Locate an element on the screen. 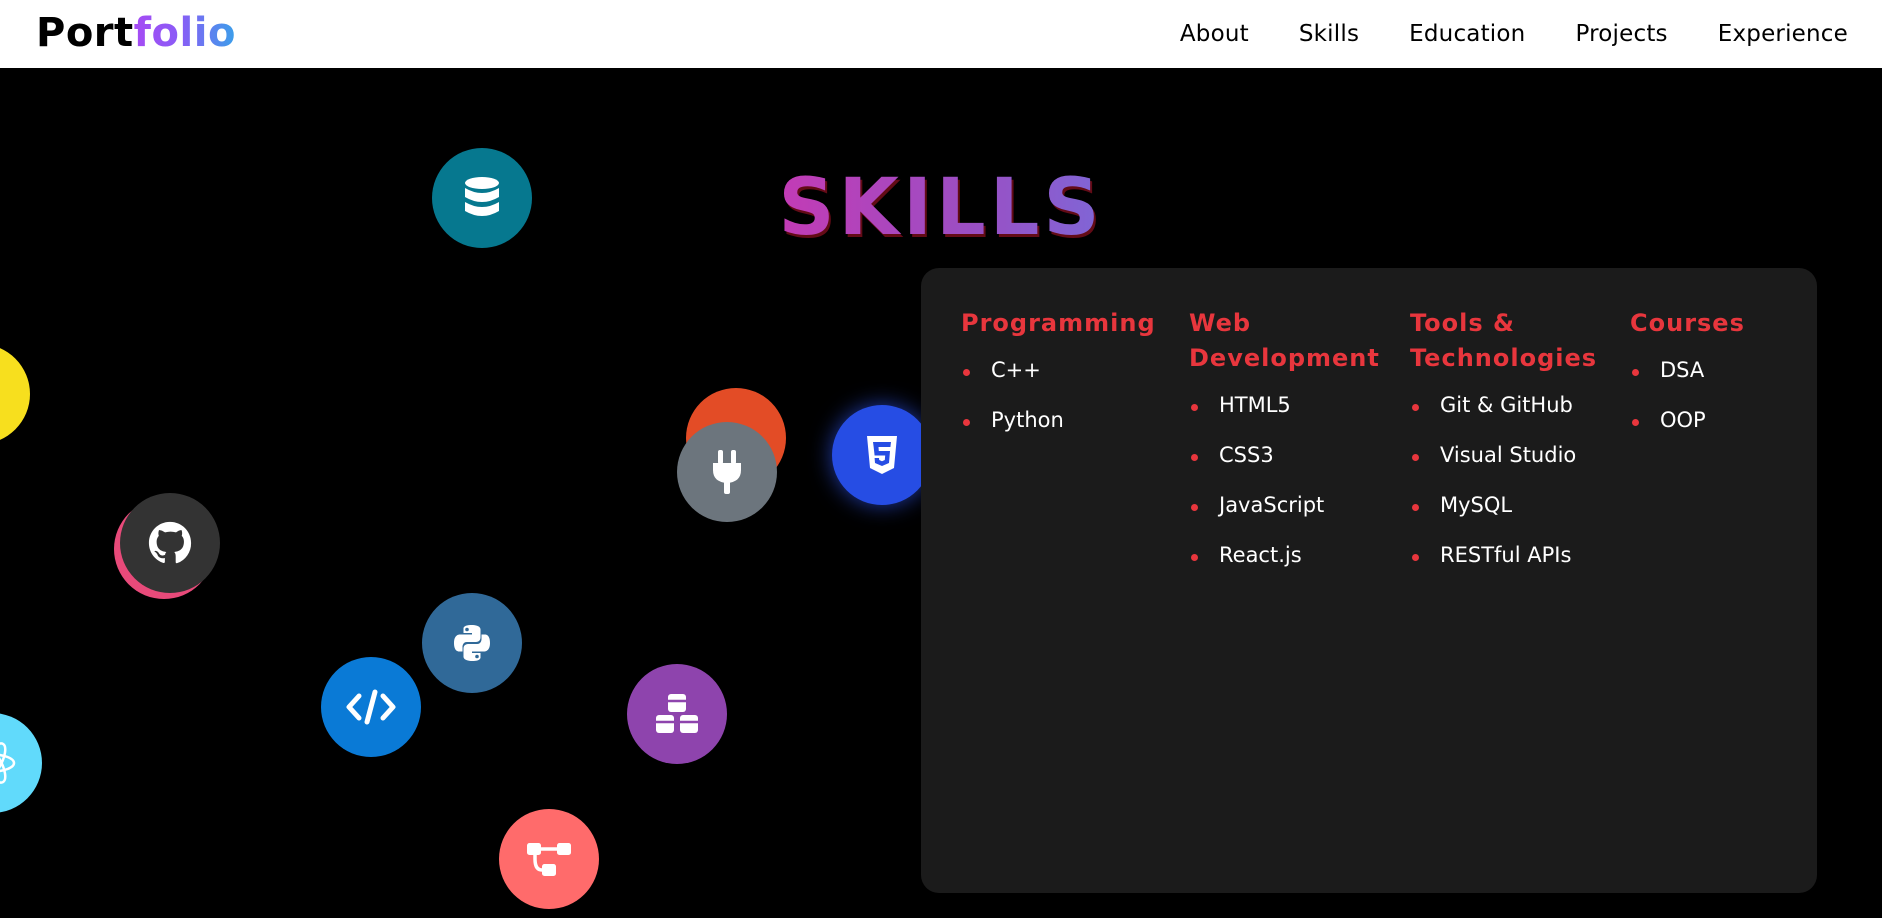 This screenshot has height=918, width=1882. skill-item-label: MySQL is located at coordinates (1476, 505).